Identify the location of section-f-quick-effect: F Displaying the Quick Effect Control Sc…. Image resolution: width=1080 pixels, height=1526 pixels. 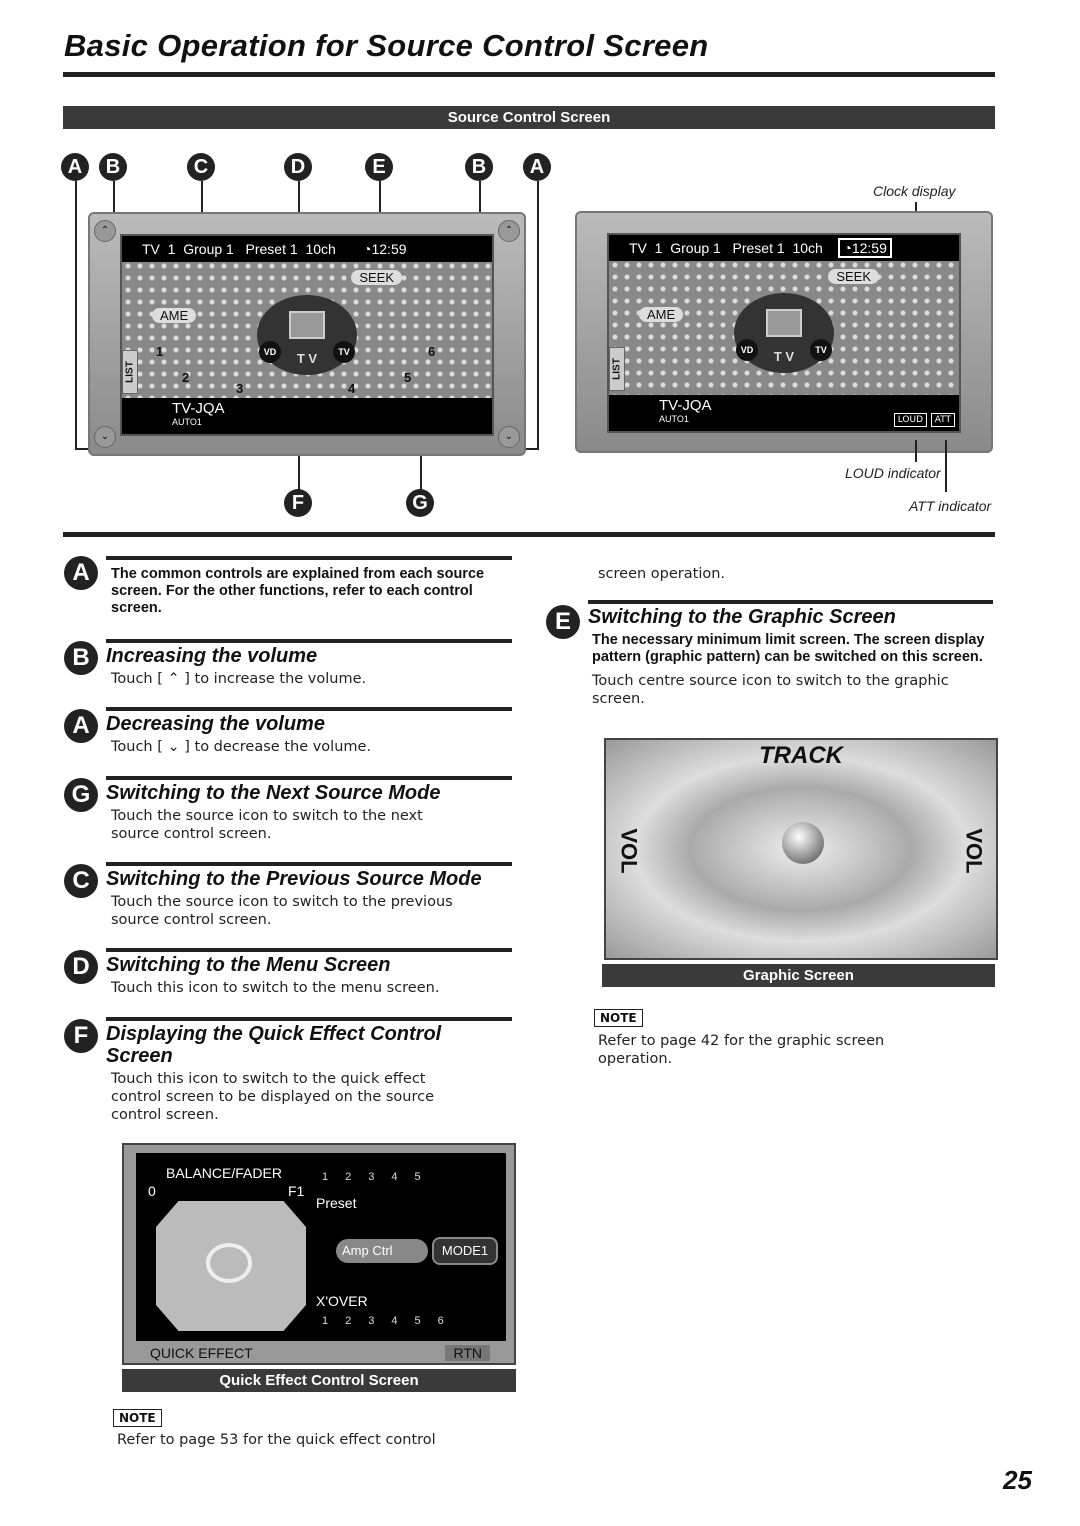
(292, 1070).